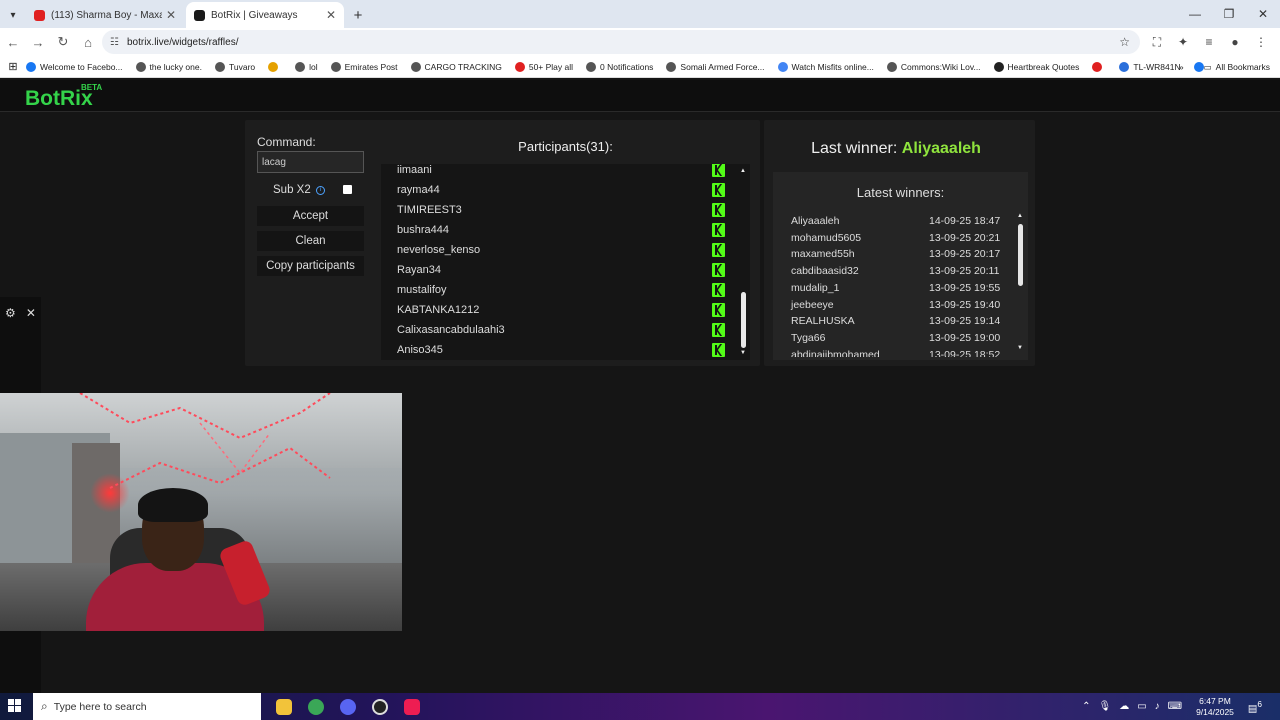 The height and width of the screenshot is (720, 1280). I want to click on notifications-icon: ▤6, so click(1255, 706).